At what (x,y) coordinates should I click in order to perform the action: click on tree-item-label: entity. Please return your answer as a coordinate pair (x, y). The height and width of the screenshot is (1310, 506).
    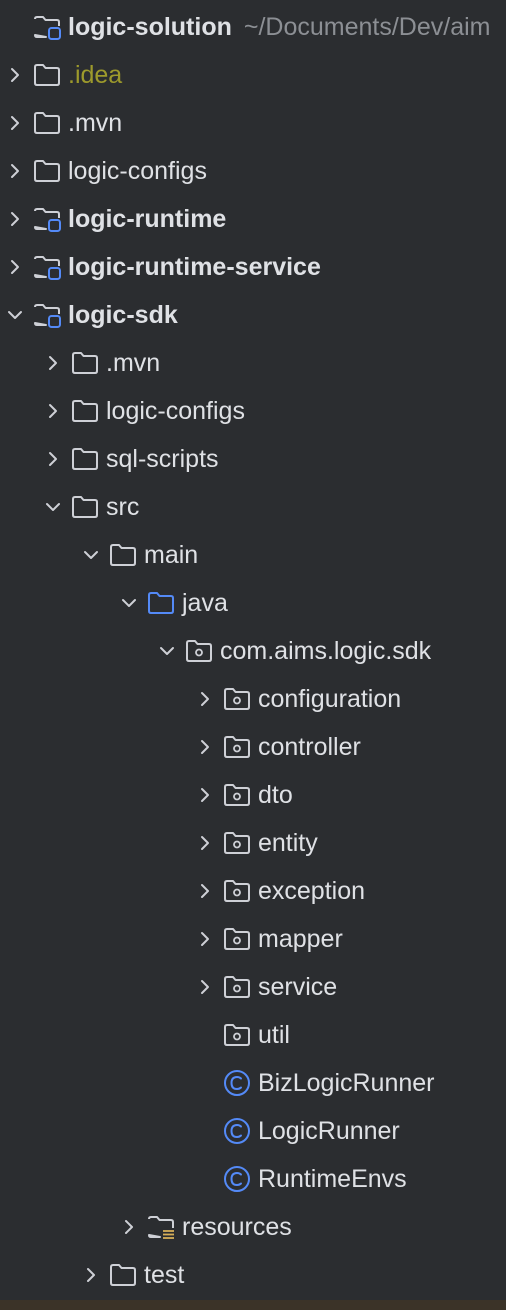
    Looking at the image, I should click on (288, 843).